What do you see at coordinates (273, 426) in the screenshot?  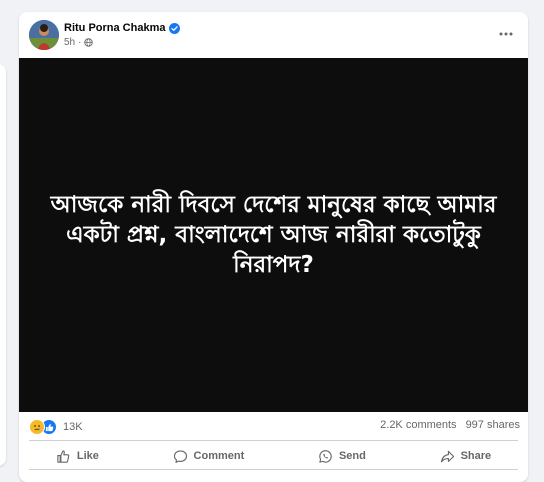 I see `post-stats: 13K 2.2K comments 997 shares` at bounding box center [273, 426].